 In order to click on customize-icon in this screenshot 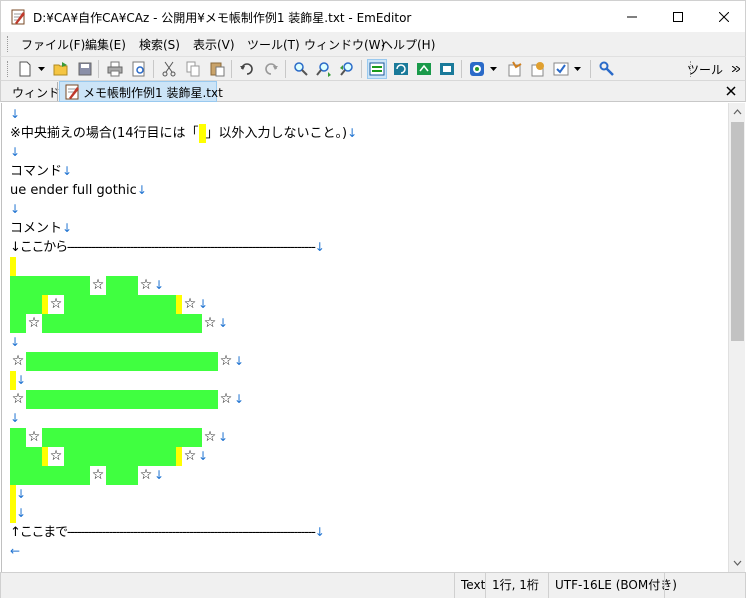, I will do `click(561, 69)`.